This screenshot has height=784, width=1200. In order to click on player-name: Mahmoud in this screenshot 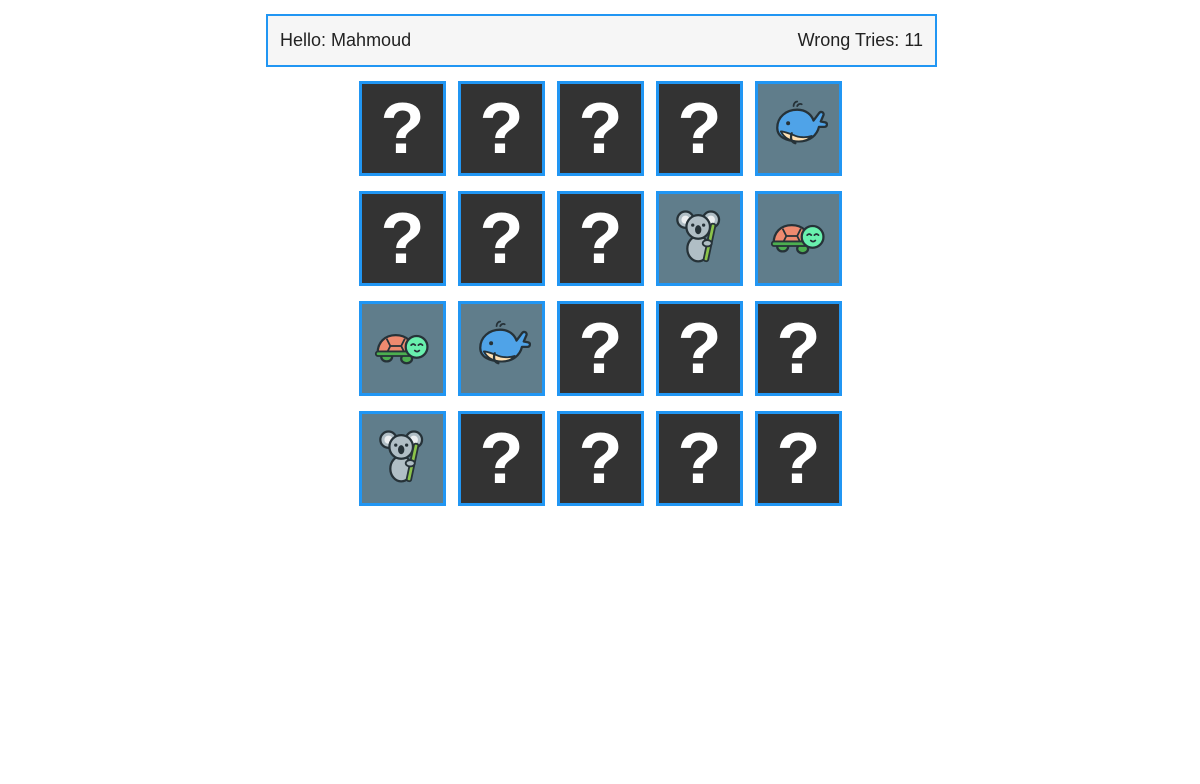, I will do `click(371, 40)`.